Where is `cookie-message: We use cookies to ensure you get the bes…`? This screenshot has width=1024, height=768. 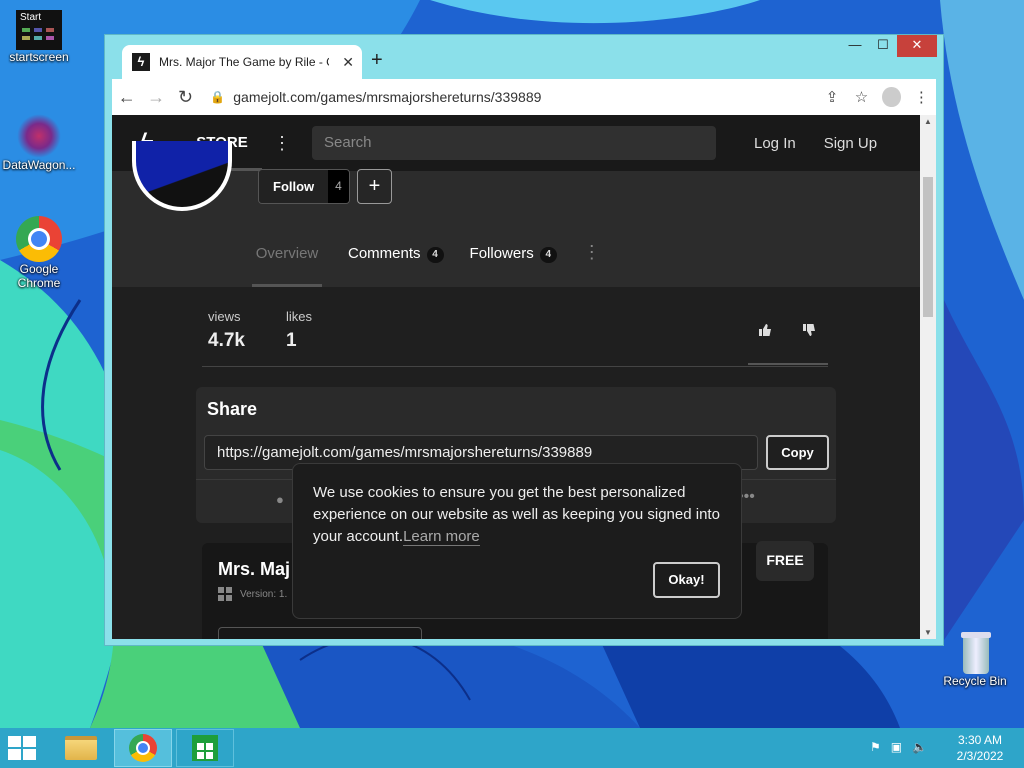
cookie-message: We use cookies to ensure you get the bes… is located at coordinates (518, 515).